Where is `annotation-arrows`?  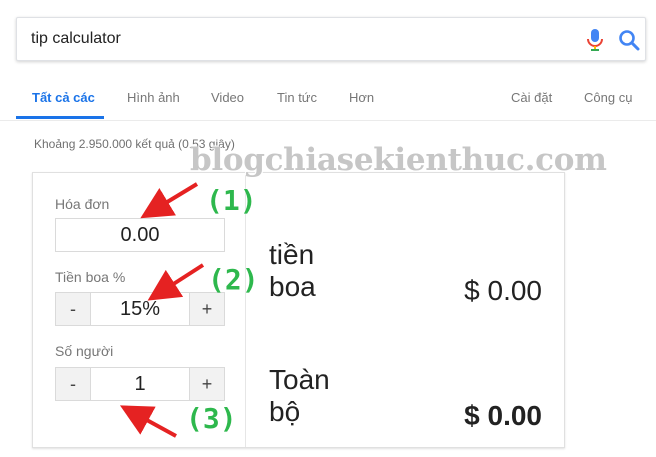 annotation-arrows is located at coordinates (162, 310).